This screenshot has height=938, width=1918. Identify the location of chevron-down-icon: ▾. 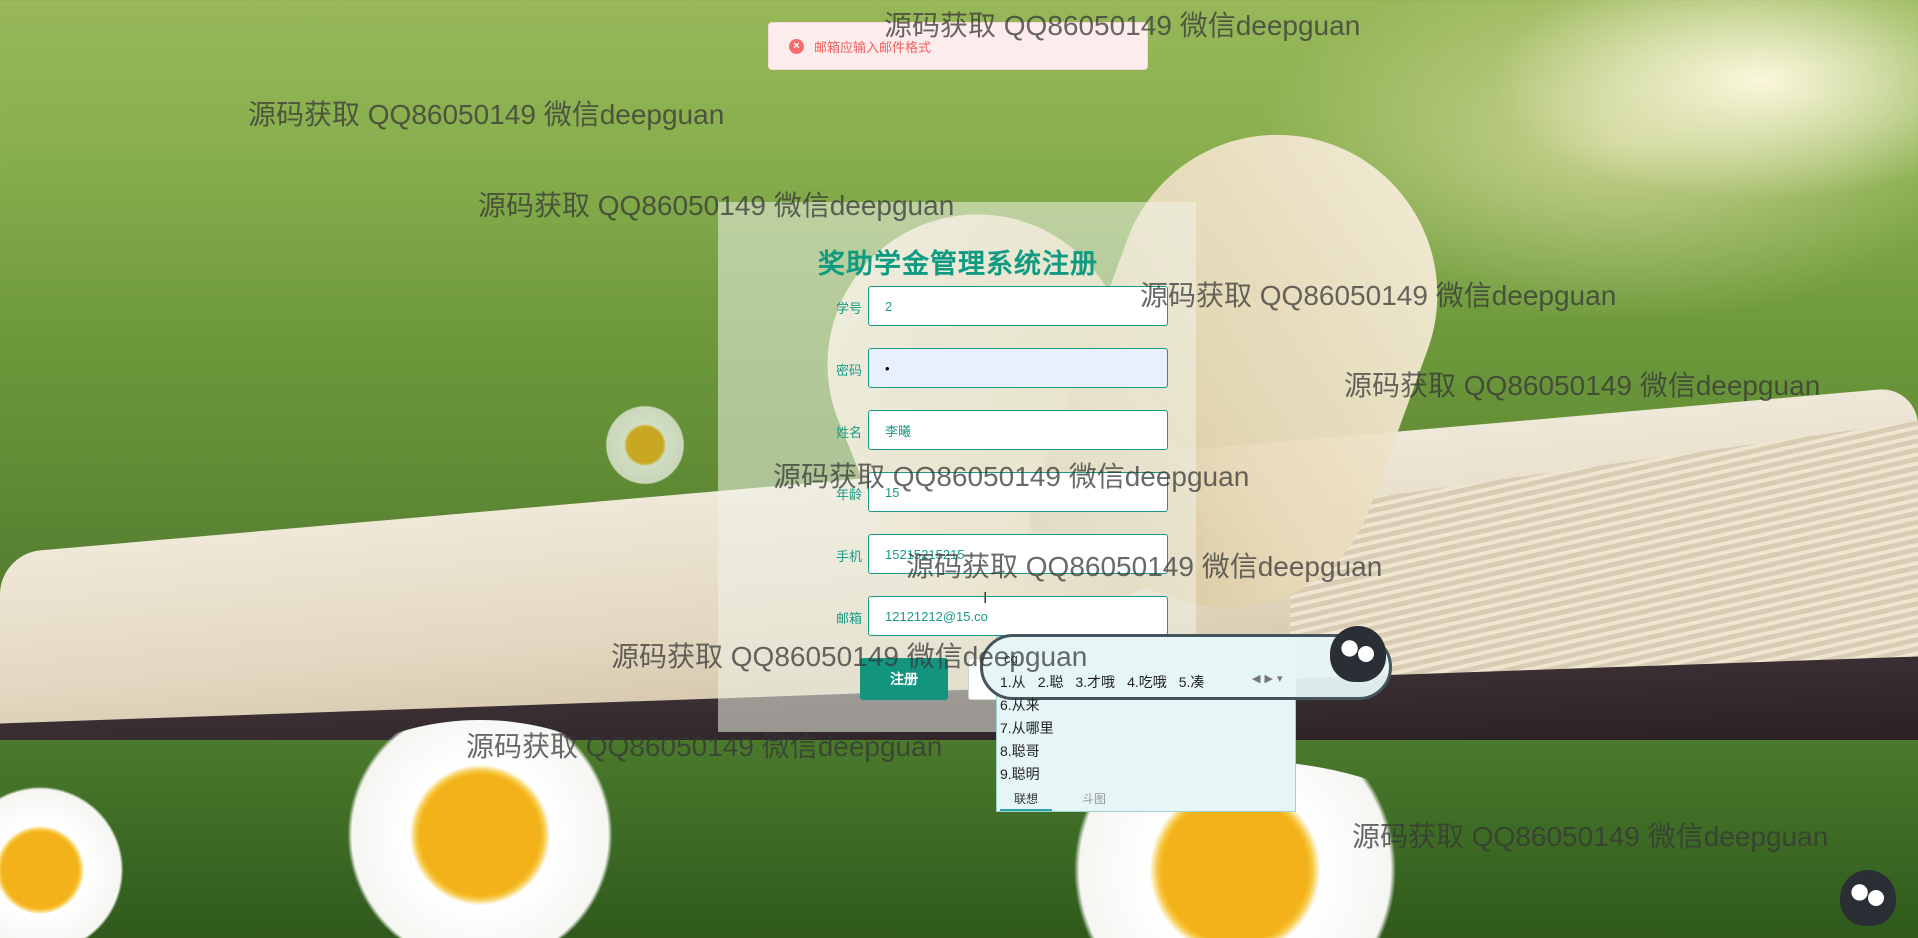
(1280, 678).